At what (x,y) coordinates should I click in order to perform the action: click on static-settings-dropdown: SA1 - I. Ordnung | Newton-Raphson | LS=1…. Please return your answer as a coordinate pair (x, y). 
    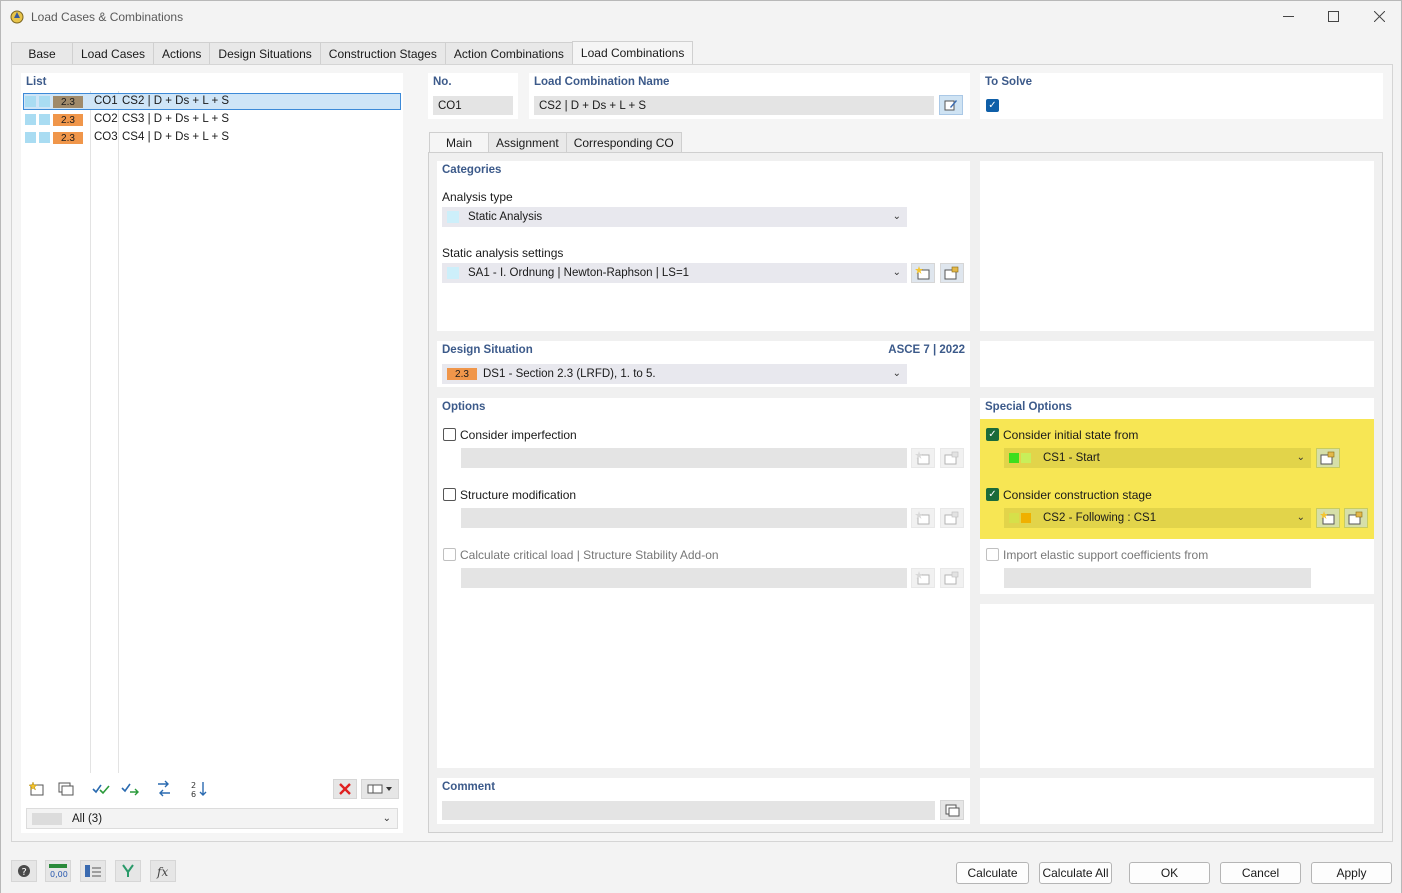
    Looking at the image, I should click on (674, 273).